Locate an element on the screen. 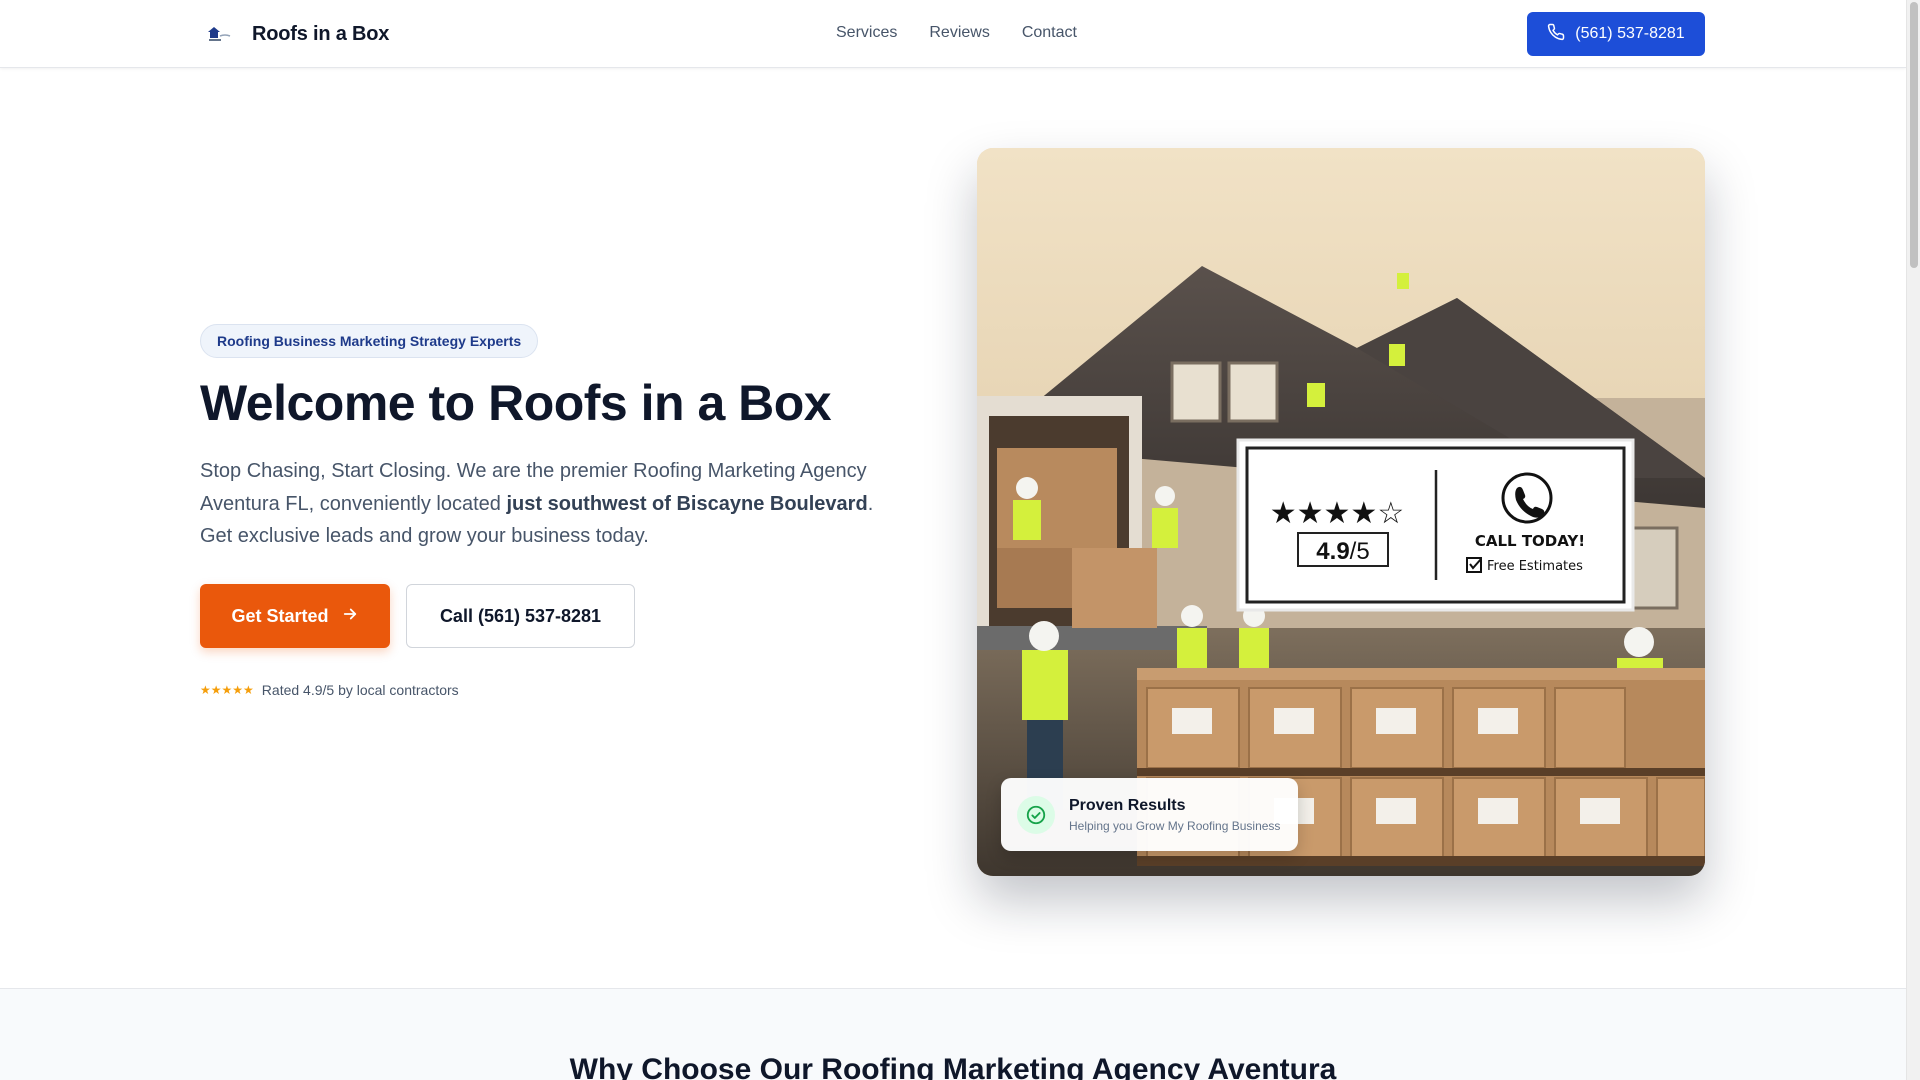 The width and height of the screenshot is (1920, 1080). header-call-button: (561) 537-8281 is located at coordinates (1616, 34).